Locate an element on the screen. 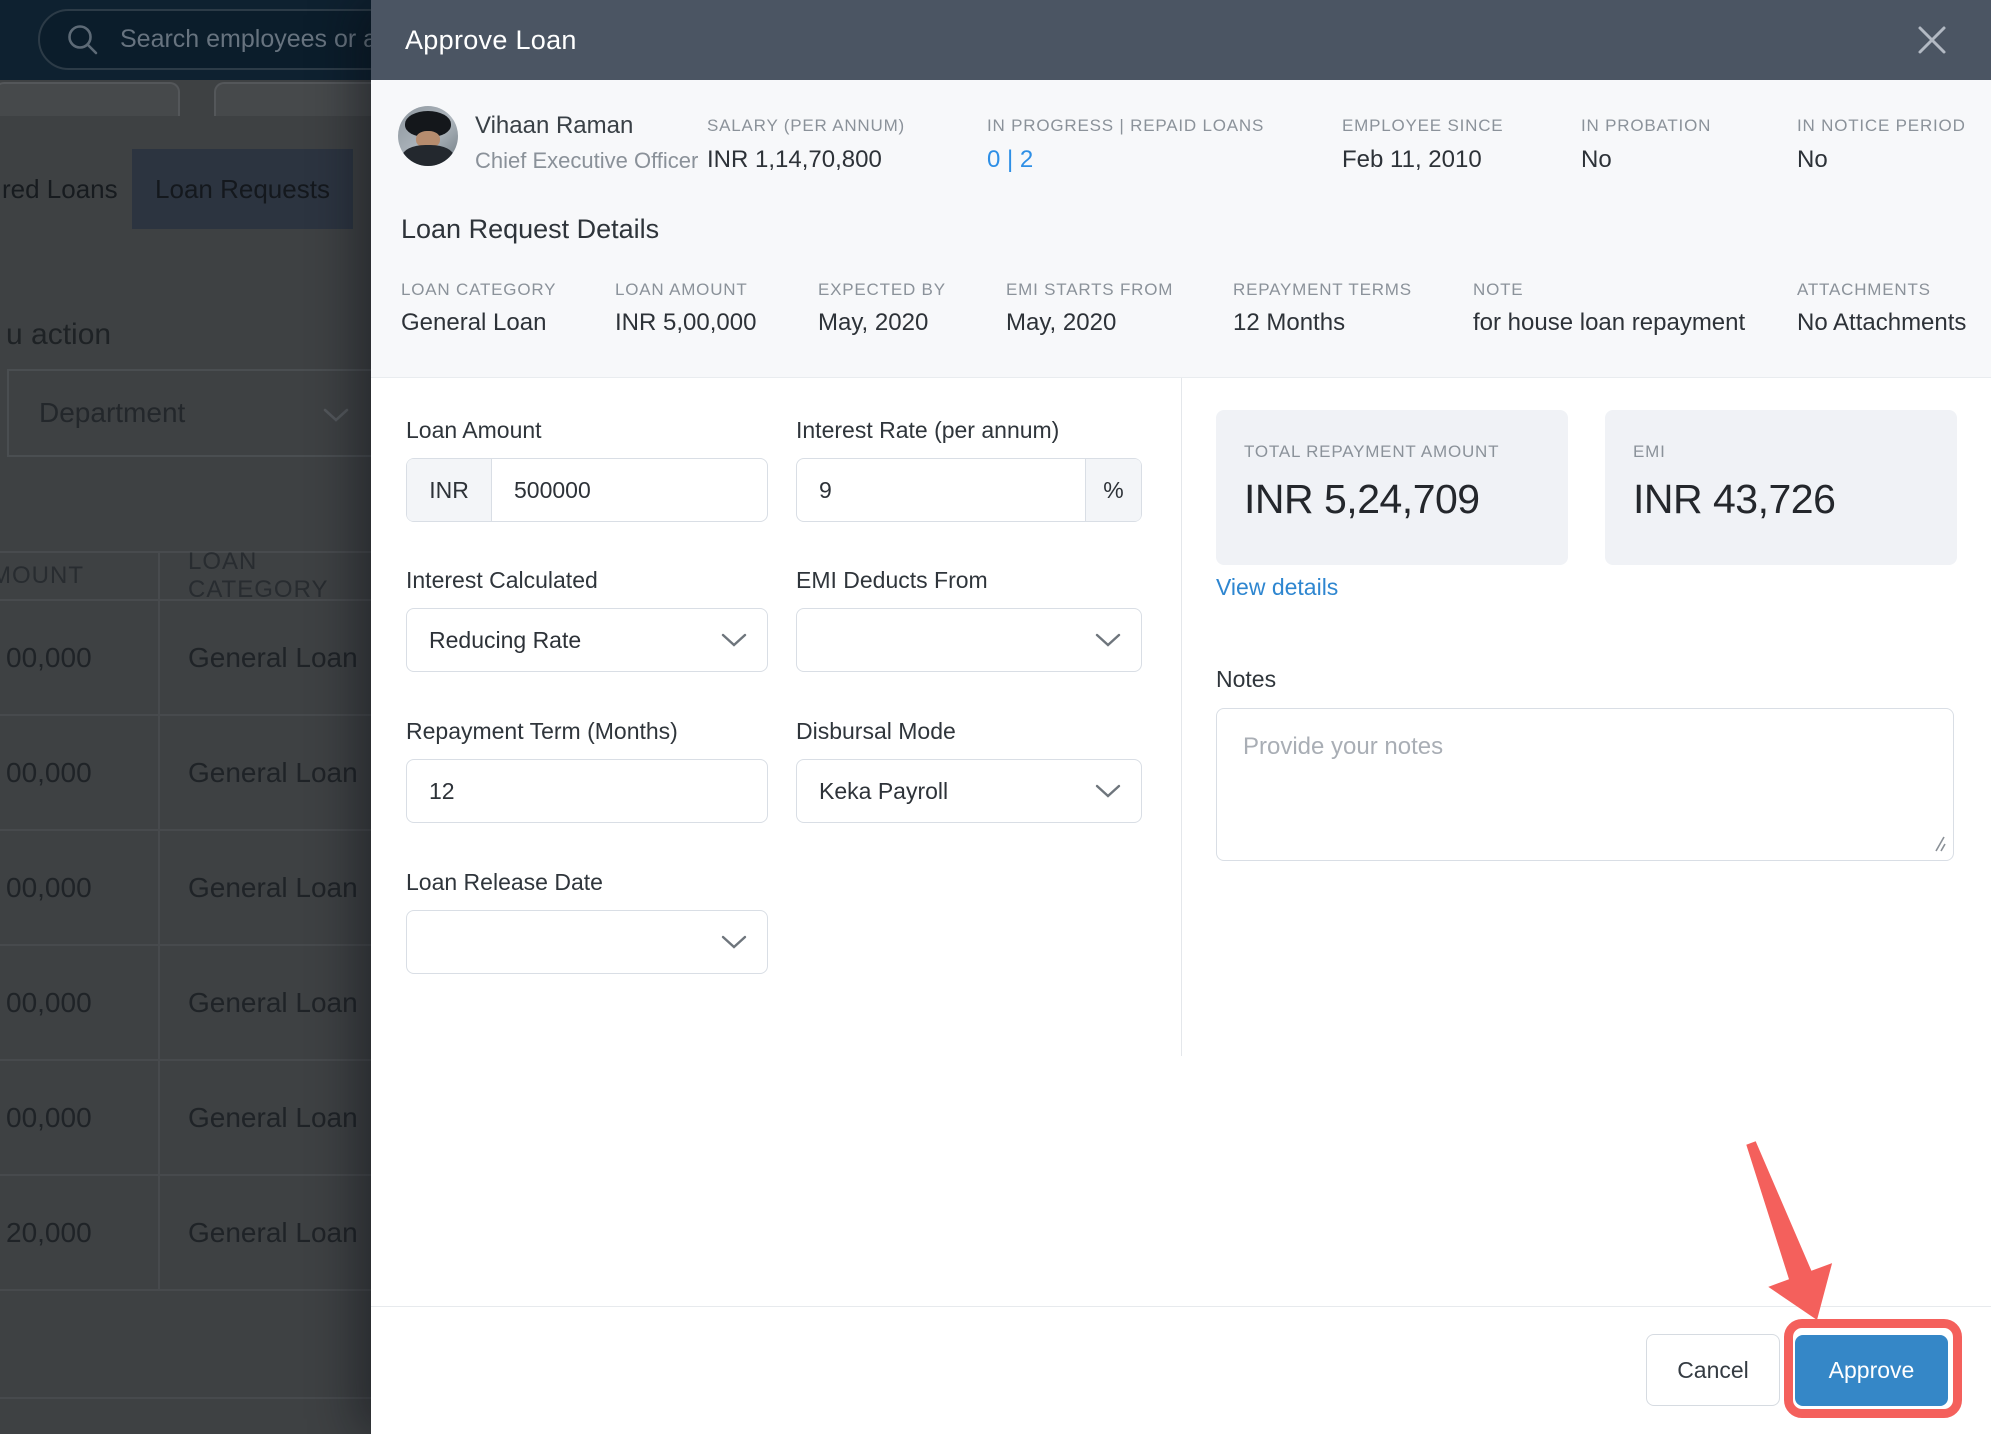 This screenshot has height=1434, width=1991. tab-label: red Loans is located at coordinates (60, 188).